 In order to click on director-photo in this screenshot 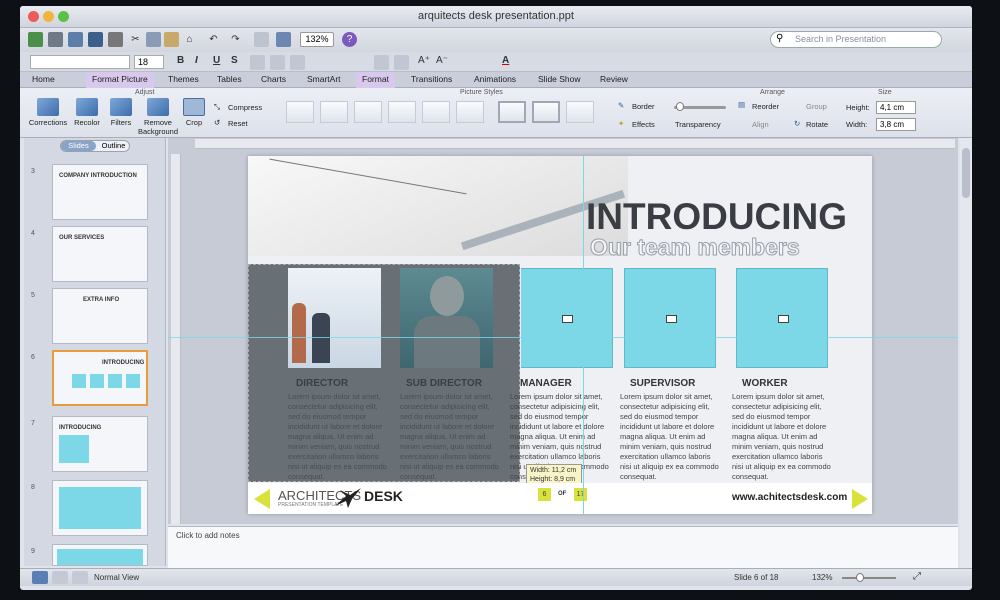, I will do `click(334, 318)`.